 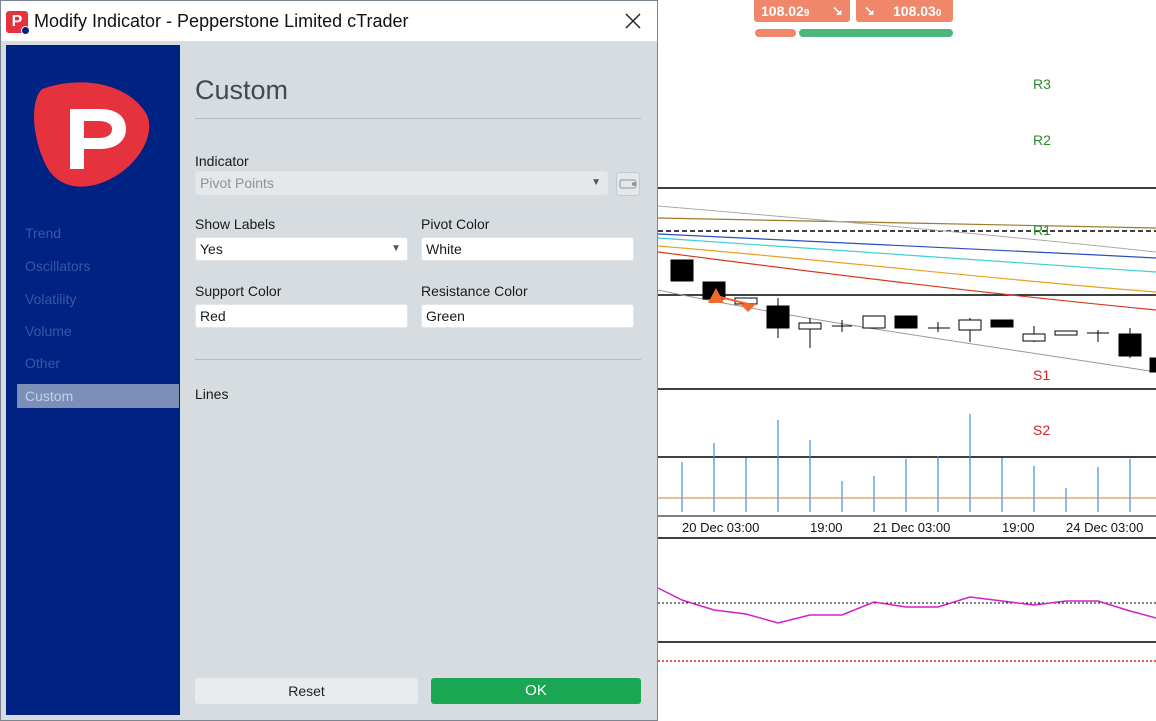 I want to click on s1-label: S1, so click(x=1042, y=375).